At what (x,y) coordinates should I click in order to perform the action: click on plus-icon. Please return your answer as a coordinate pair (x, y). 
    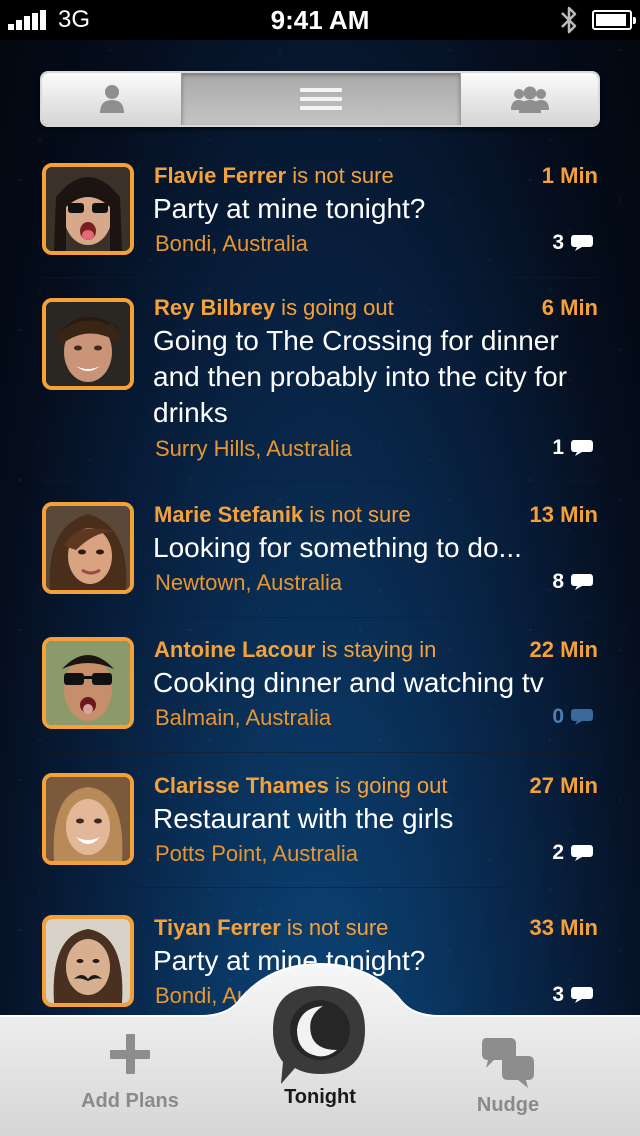
    Looking at the image, I should click on (130, 1054).